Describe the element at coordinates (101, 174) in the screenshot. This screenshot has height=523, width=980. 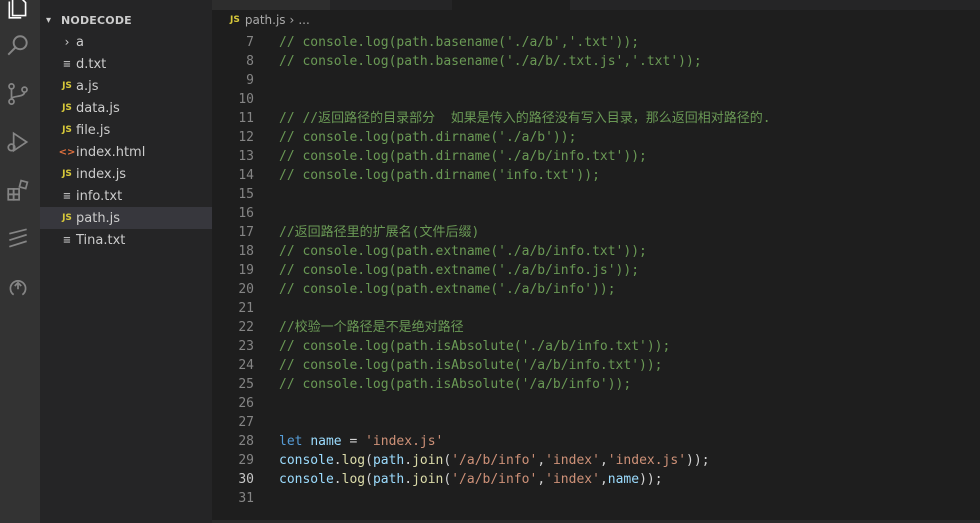
I see `tree-item-label: index.js` at that location.